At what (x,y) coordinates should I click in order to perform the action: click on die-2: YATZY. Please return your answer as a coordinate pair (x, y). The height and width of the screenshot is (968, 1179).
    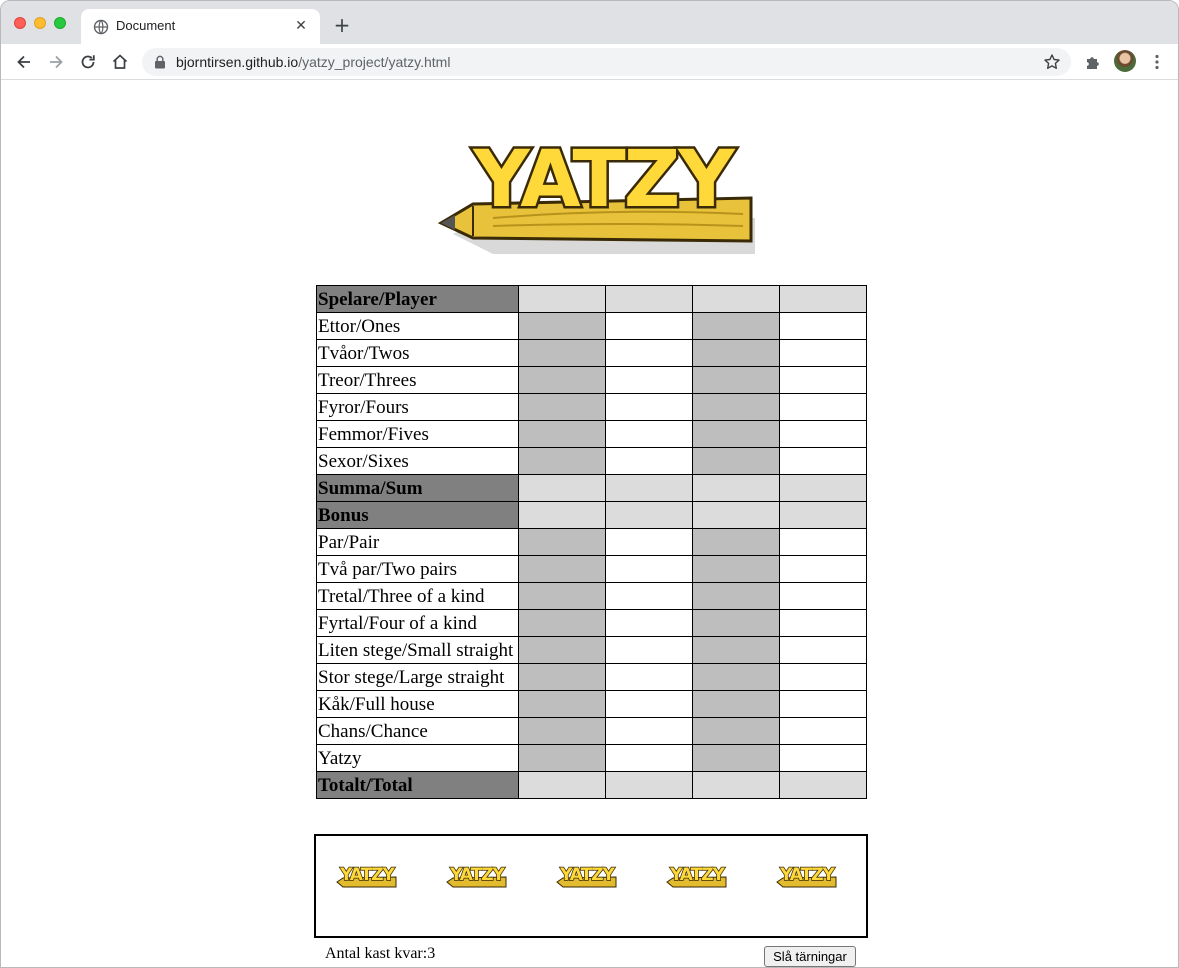
    Looking at the image, I should click on (477, 874).